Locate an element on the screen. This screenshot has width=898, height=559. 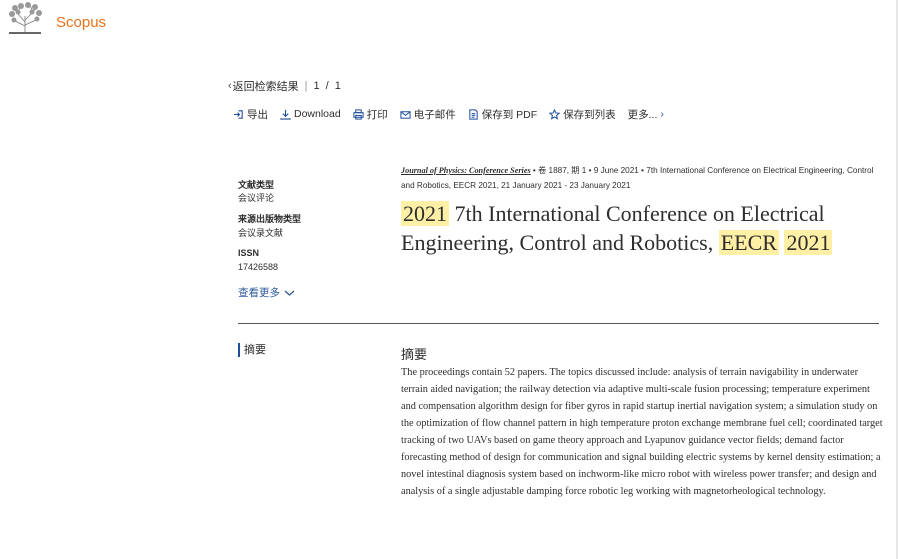
total-pages: 1 is located at coordinates (337, 86).